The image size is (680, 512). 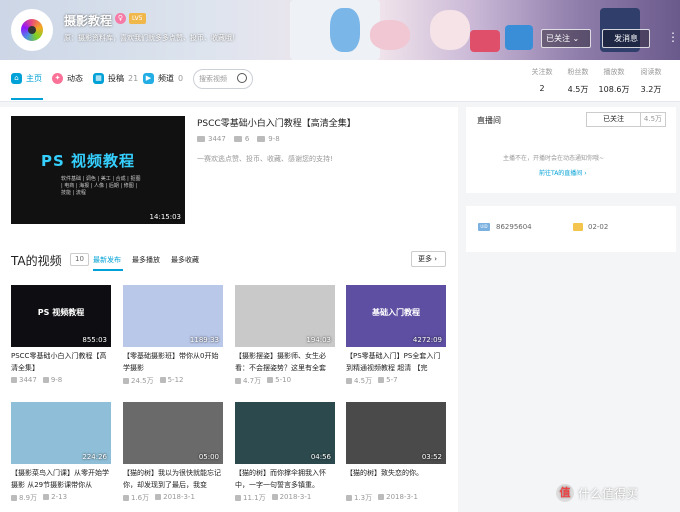 I want to click on video-thumbnail: 基础入门教程 4272:09, so click(x=396, y=316).